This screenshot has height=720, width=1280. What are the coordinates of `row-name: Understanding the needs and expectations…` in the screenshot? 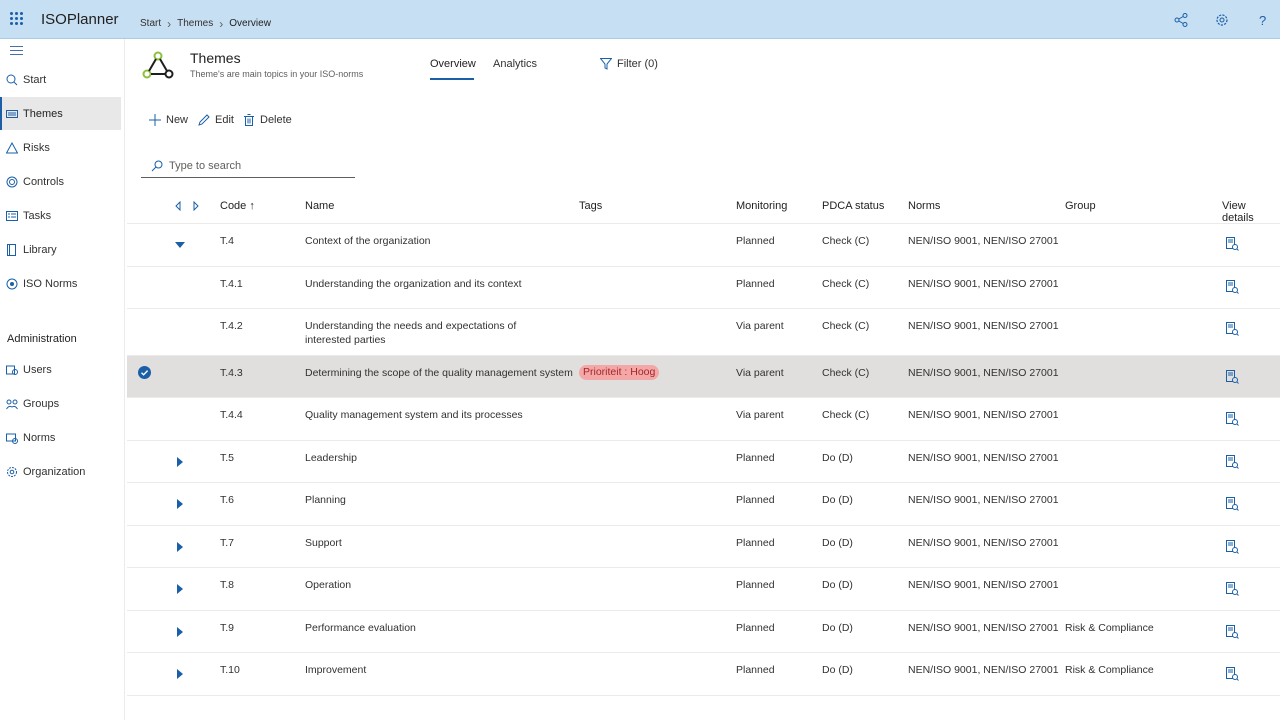 It's located at (411, 333).